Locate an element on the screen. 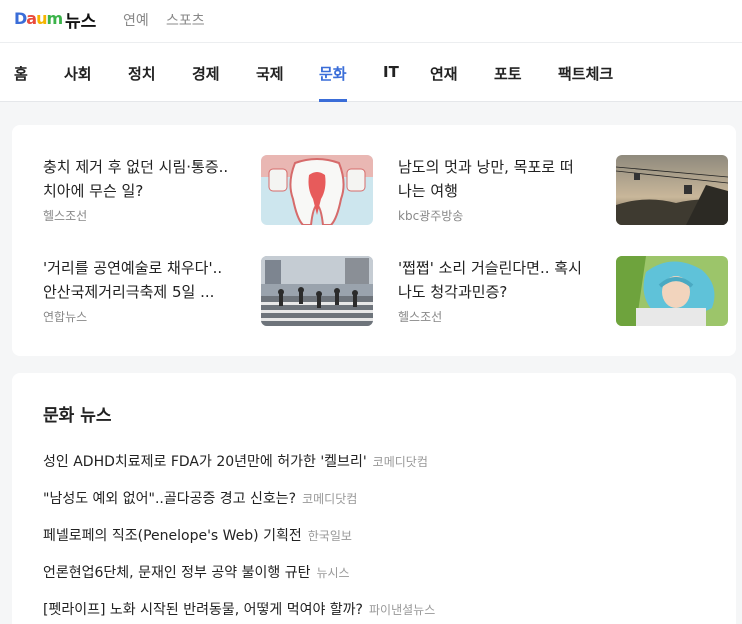 The width and height of the screenshot is (742, 624). featured-item: '쩝쩝' 소리 거슬린다면.. 혹시 나도 청각과민증? 헬스조선 is located at coordinates (563, 292).